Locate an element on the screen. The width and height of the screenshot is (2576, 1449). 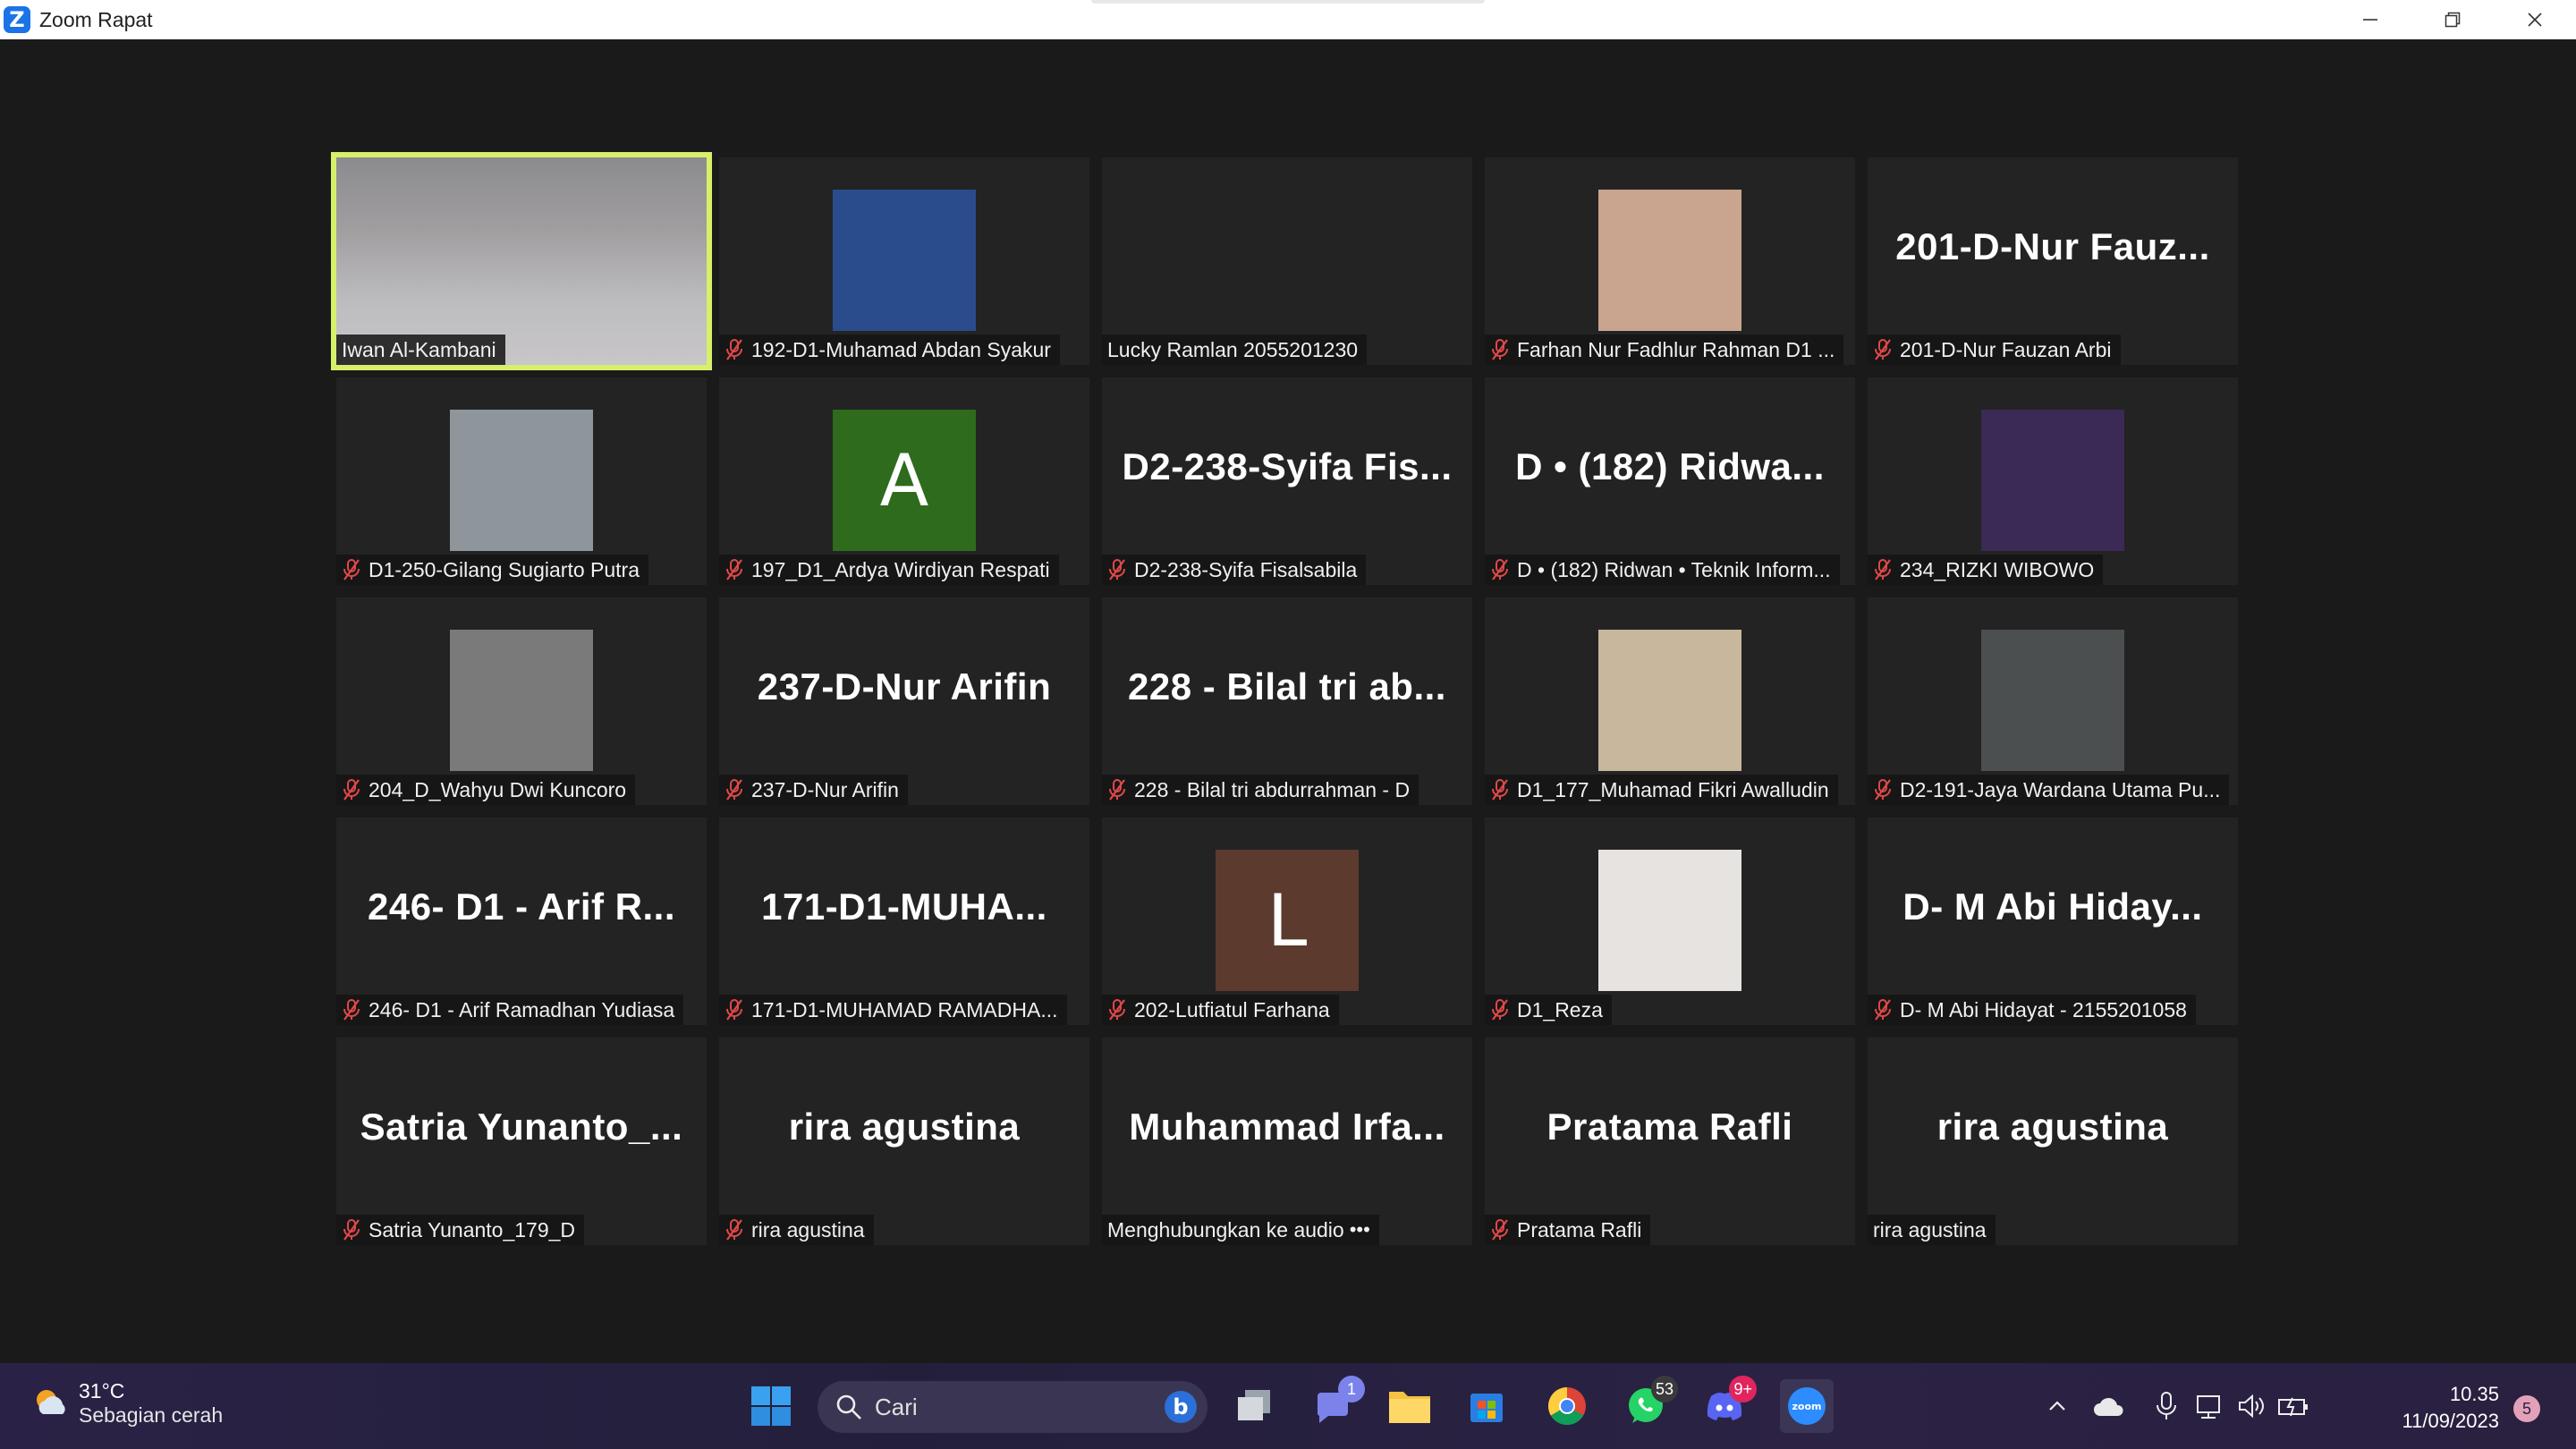
whatsapp-button: 53 is located at coordinates (1650, 1402).